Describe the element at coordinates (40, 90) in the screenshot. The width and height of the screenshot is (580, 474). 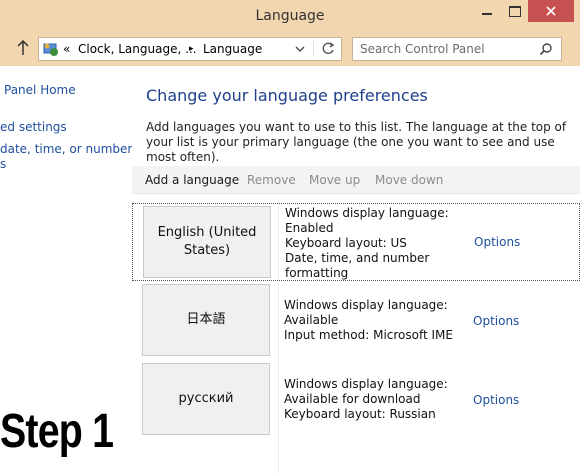
I see `nav-control-panel-home: Panel Home` at that location.